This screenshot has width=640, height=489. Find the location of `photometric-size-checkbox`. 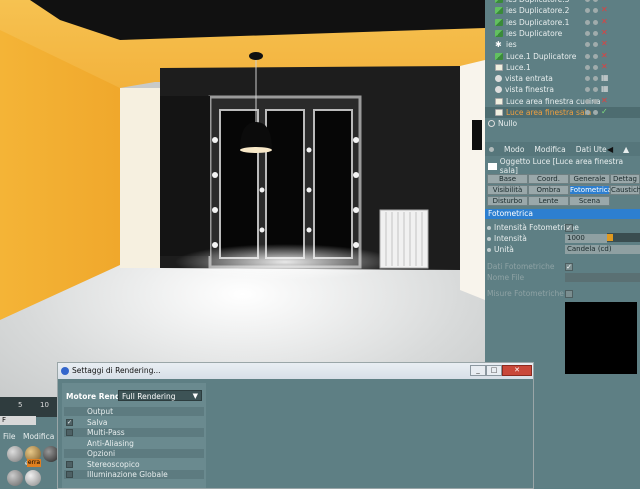

photometric-size-checkbox is located at coordinates (569, 293).